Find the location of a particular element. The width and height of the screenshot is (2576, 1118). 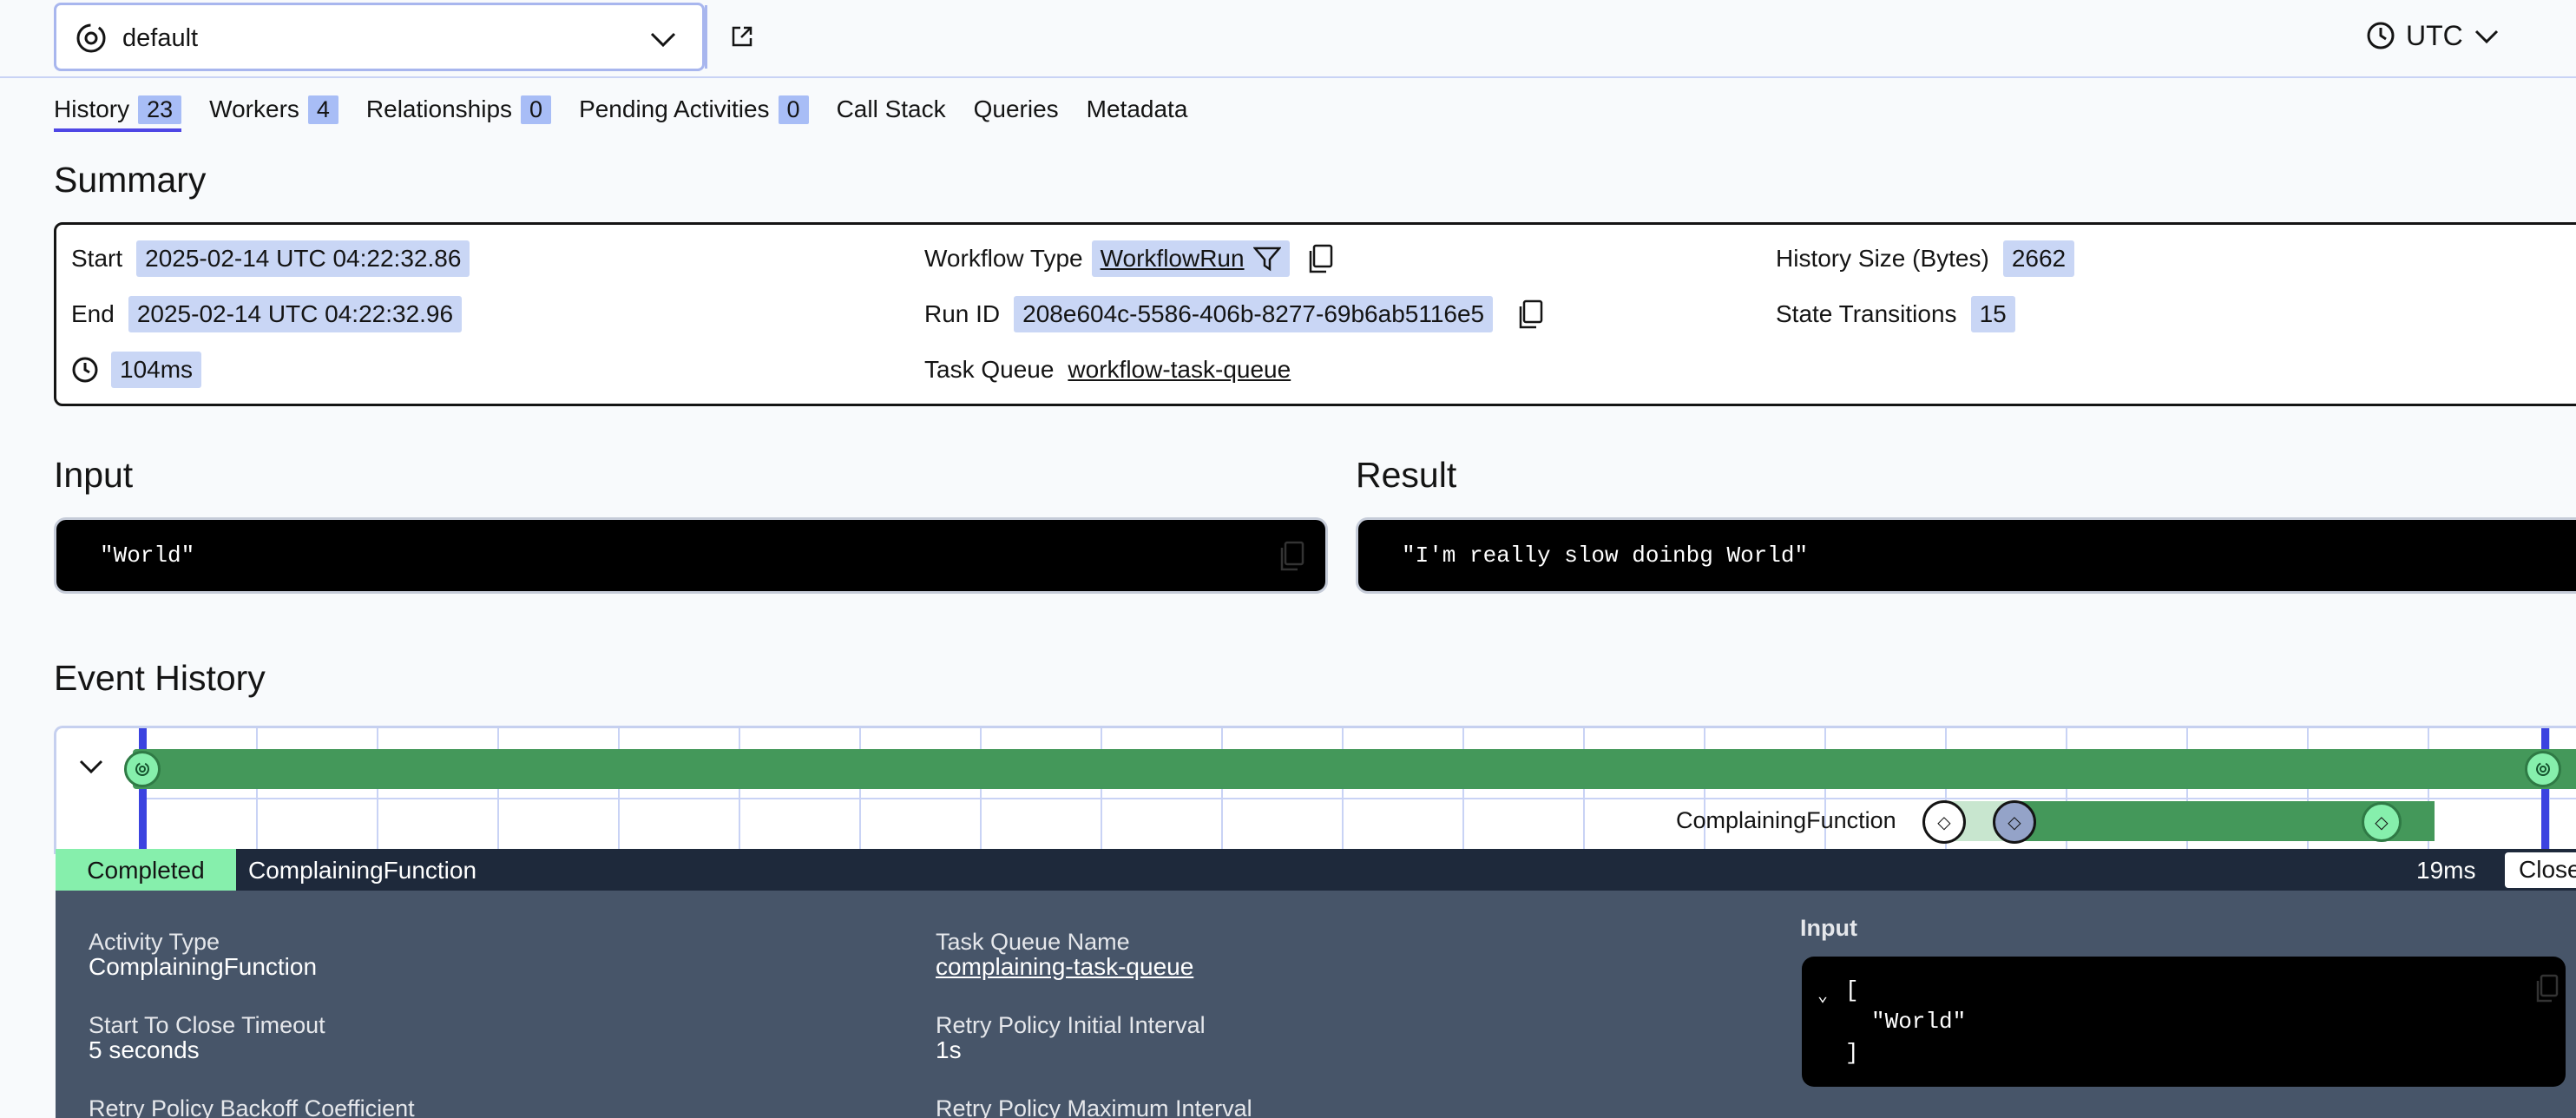

namespace-icon is located at coordinates (91, 38).